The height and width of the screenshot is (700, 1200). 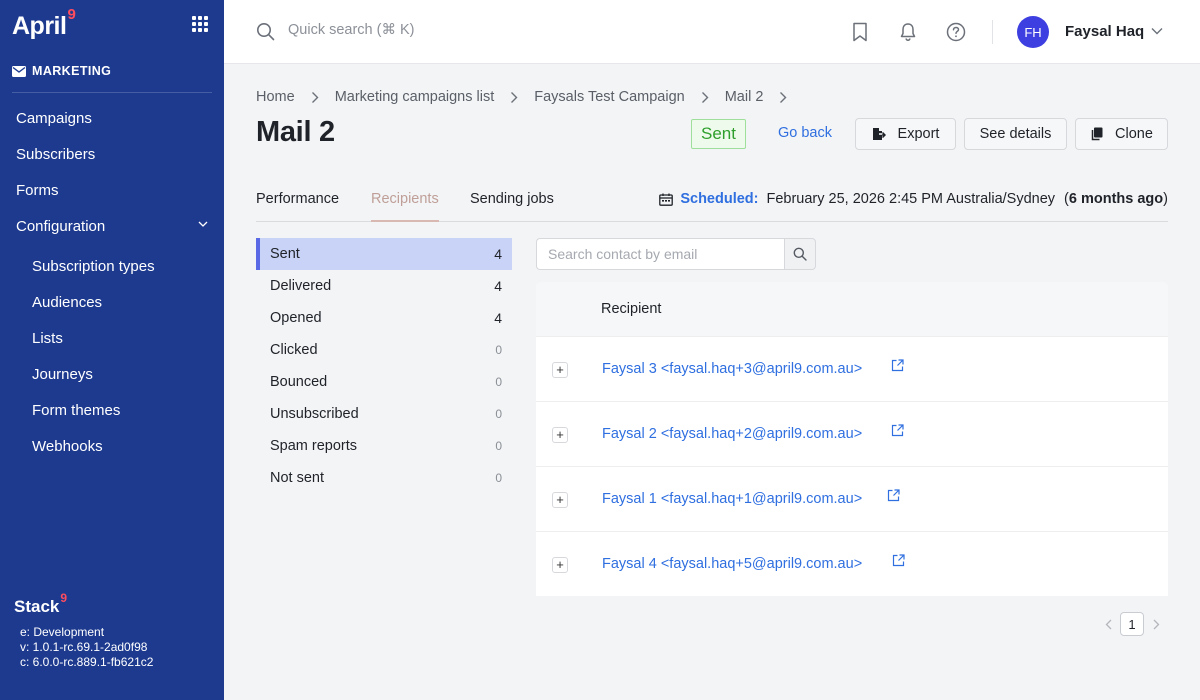 I want to click on sidebar-item-label: Subscribers, so click(x=56, y=154).